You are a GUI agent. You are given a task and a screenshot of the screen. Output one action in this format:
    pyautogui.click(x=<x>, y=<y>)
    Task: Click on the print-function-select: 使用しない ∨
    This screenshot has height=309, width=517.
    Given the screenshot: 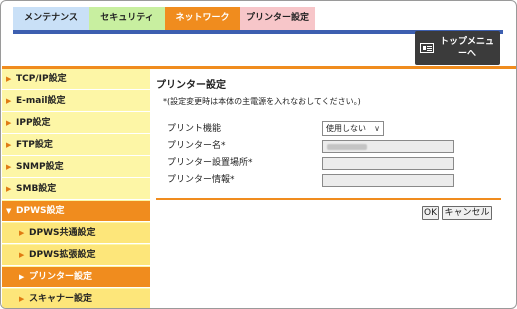 What is the action you would take?
    pyautogui.click(x=353, y=128)
    